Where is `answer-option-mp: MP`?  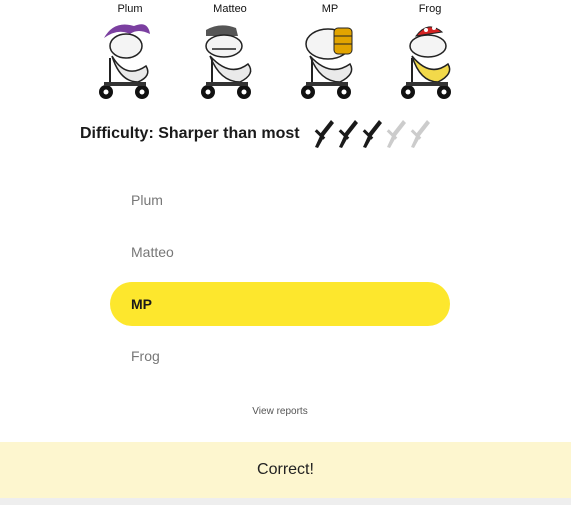
answer-option-mp: MP is located at coordinates (280, 304).